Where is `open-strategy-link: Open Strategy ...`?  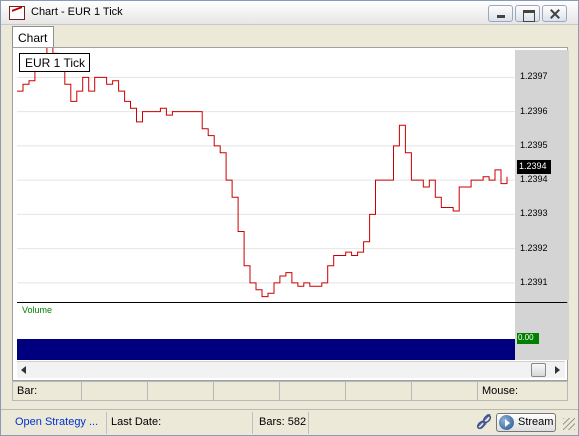
open-strategy-link: Open Strategy ... is located at coordinates (59, 423).